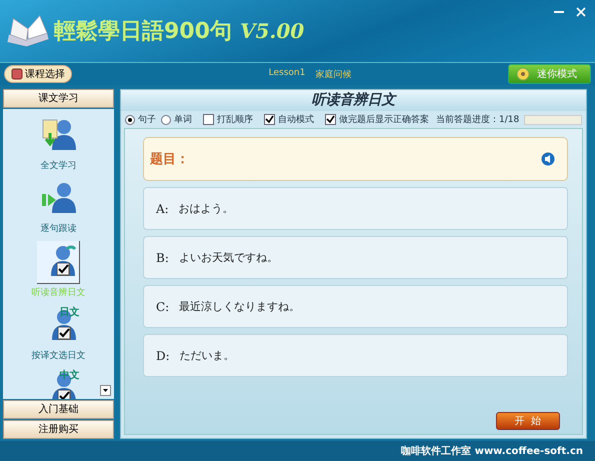 The height and width of the screenshot is (461, 595). Describe the element at coordinates (553, 119) in the screenshot. I see `progress-track` at that location.